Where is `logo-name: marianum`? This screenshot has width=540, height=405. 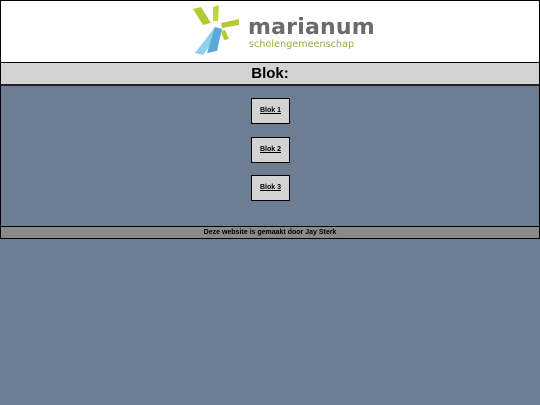
logo-name: marianum is located at coordinates (311, 27).